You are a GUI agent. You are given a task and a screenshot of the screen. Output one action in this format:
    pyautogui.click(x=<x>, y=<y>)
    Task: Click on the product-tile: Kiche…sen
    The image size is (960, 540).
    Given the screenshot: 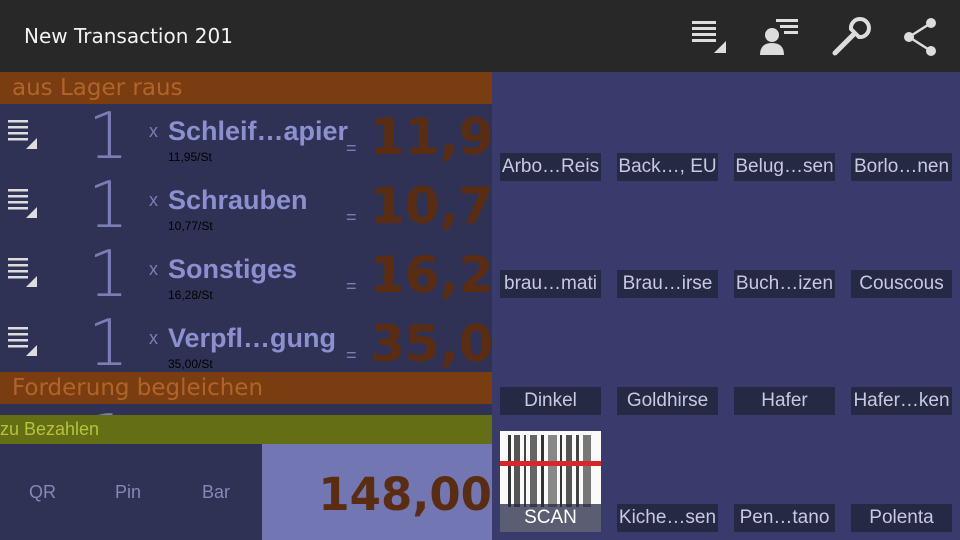 What is the action you would take?
    pyautogui.click(x=667, y=518)
    